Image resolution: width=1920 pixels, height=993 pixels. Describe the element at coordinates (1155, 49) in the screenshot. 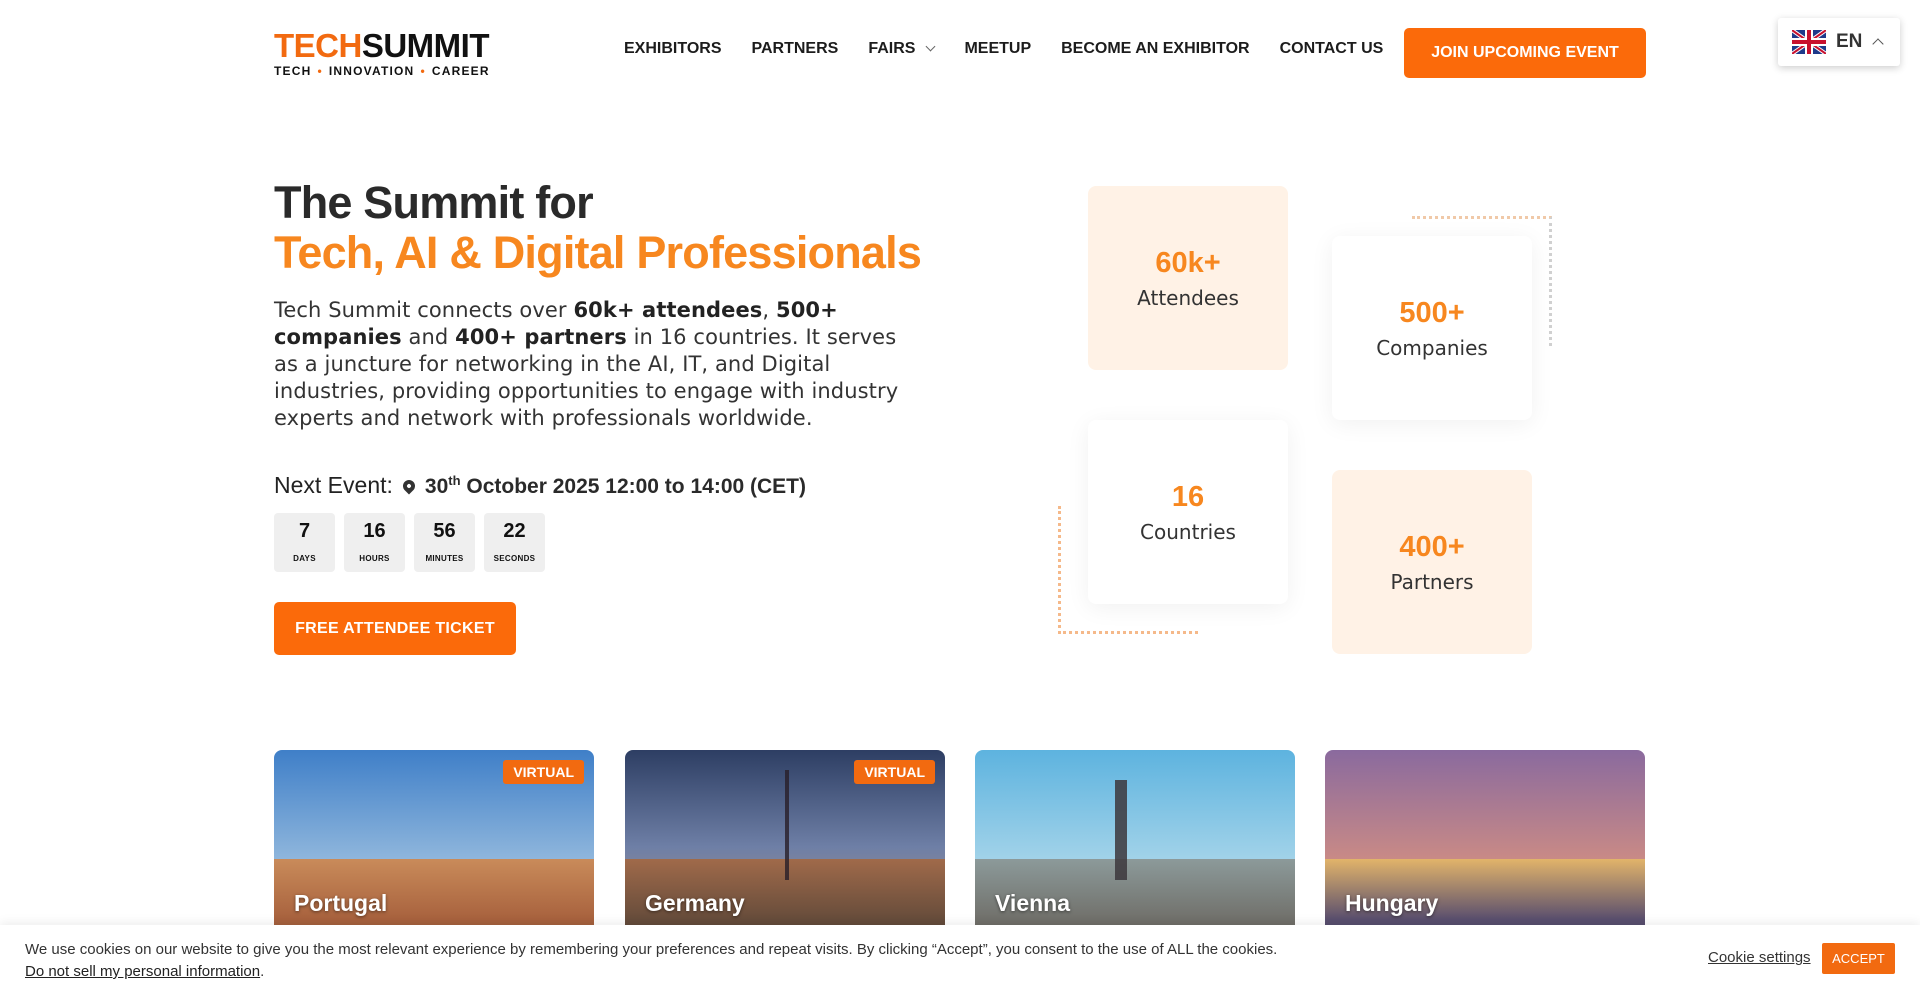

I see `nav-become-exhibitor: BECOME AN EXHIBITOR` at that location.